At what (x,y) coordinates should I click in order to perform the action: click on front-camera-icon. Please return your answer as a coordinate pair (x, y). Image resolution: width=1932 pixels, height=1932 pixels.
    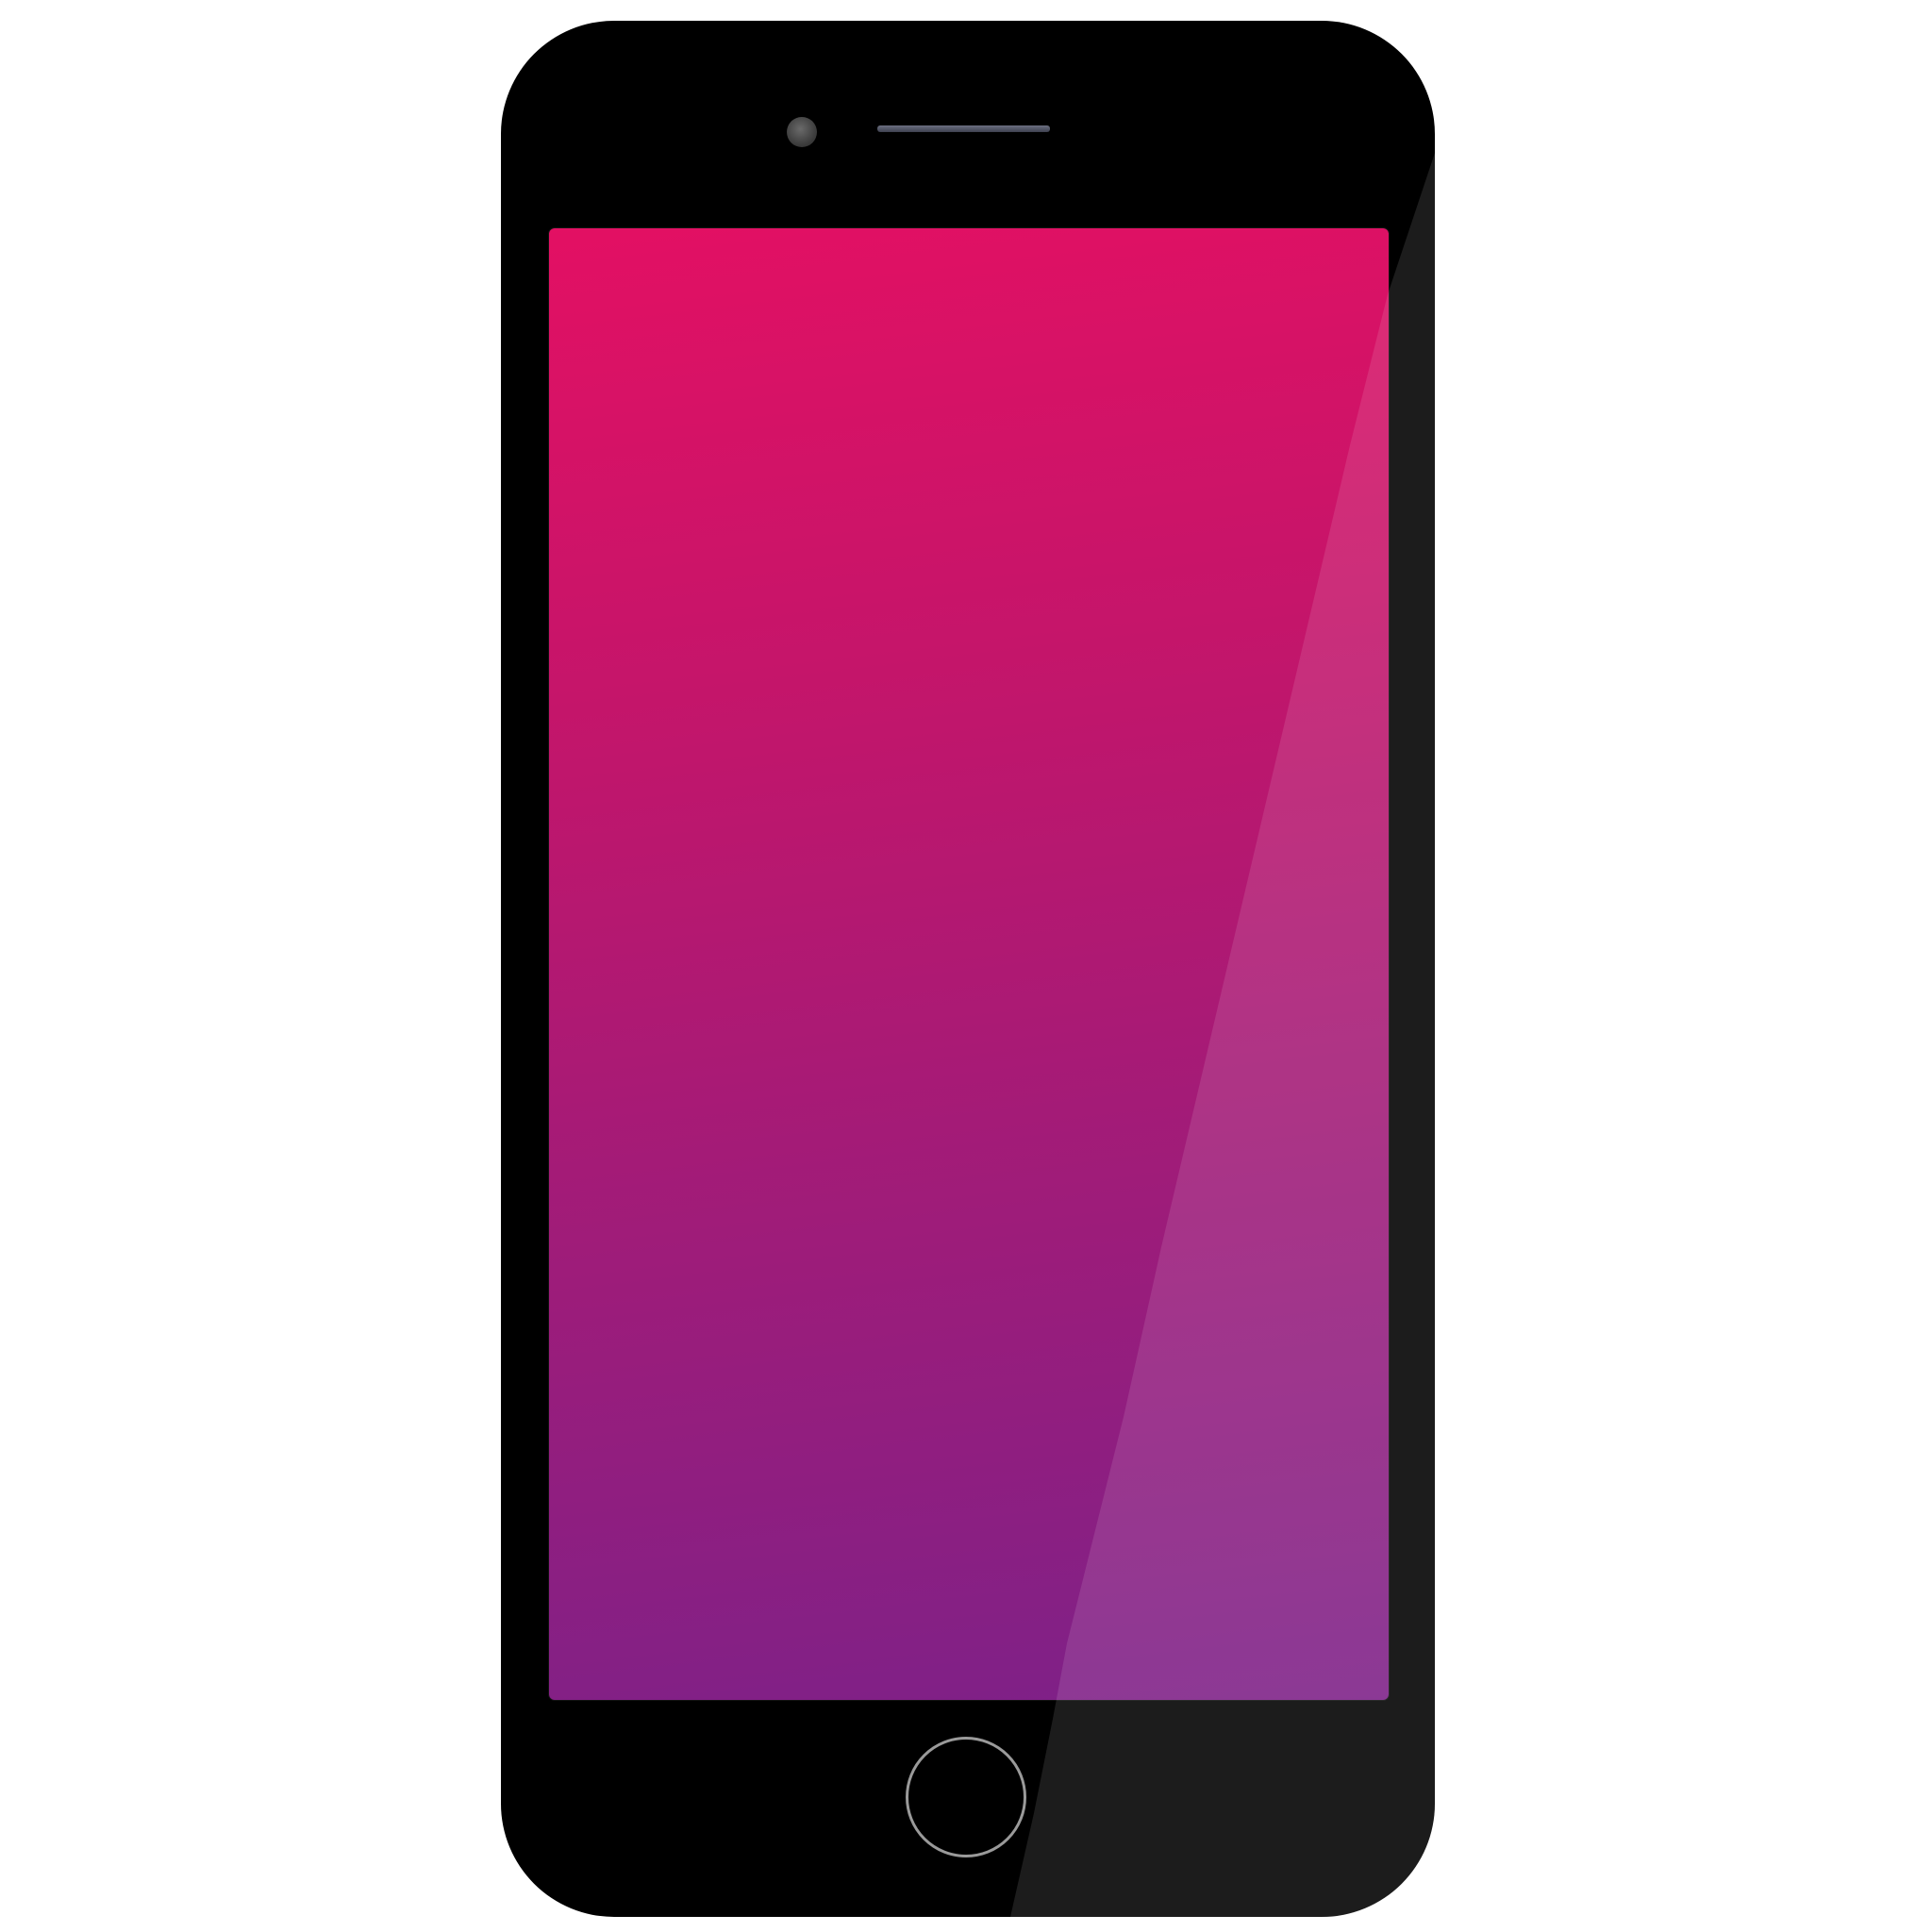
    Looking at the image, I should click on (802, 132).